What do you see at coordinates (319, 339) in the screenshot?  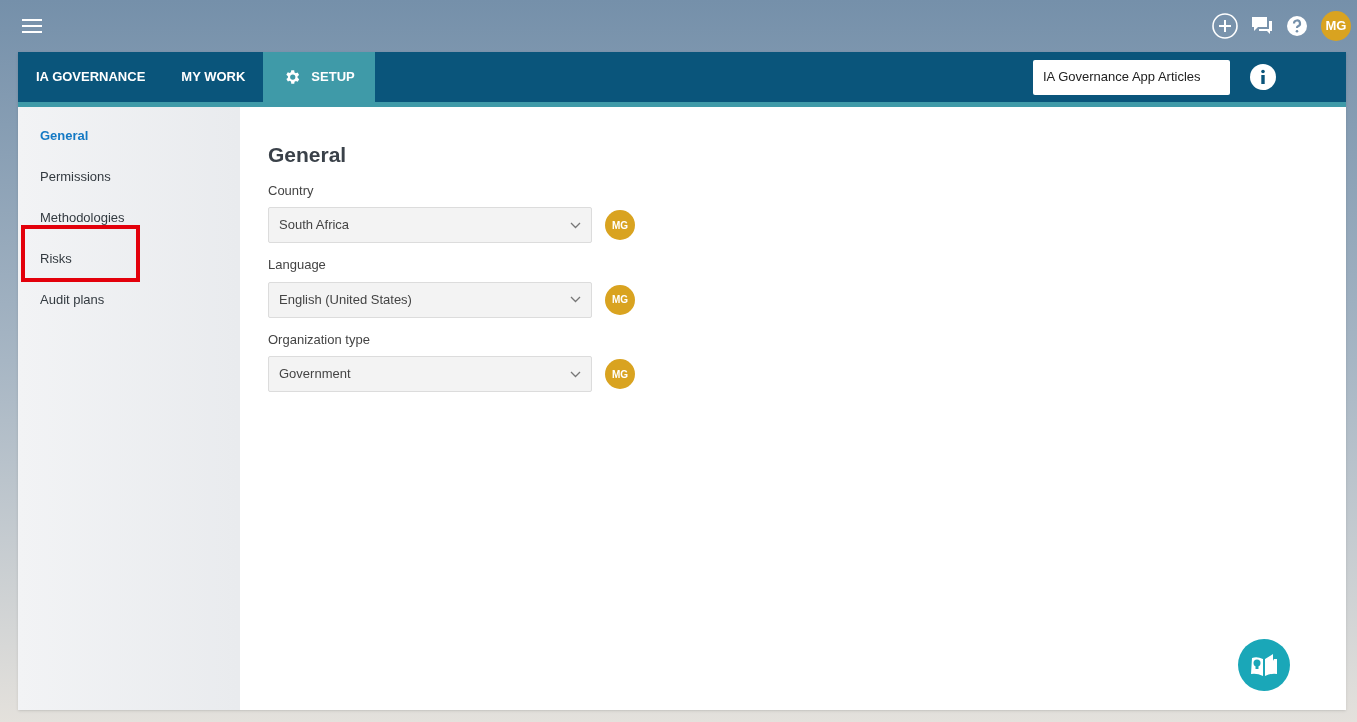 I see `field-label: Organization type` at bounding box center [319, 339].